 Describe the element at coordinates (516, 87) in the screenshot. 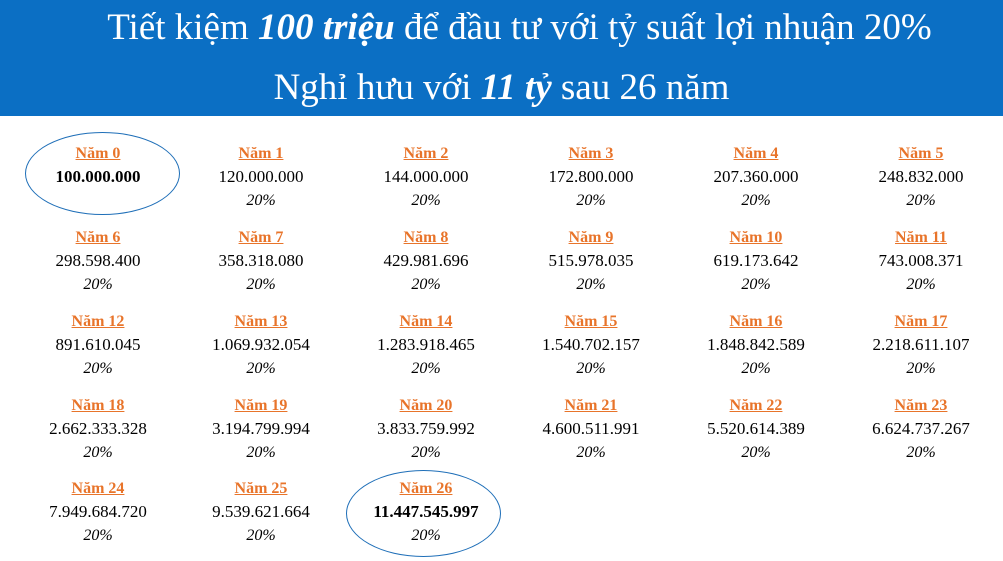

I see `title-line-2-emphasis: 11 tỷ` at that location.